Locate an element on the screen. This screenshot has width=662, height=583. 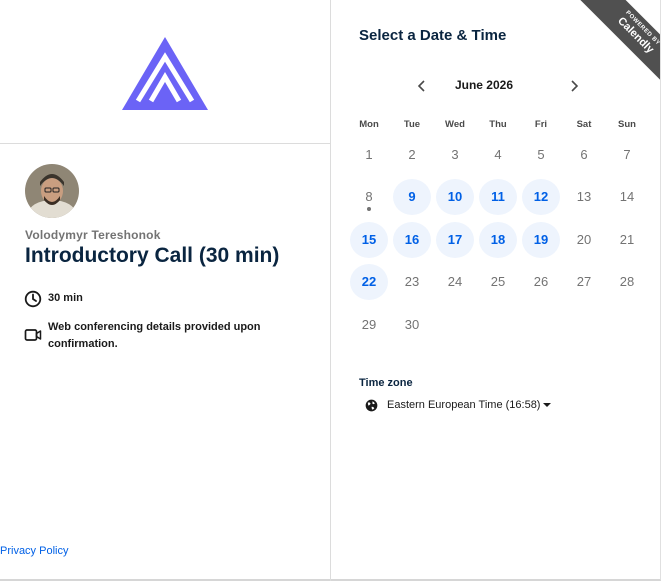
calendar-day-number: 21 is located at coordinates (627, 239).